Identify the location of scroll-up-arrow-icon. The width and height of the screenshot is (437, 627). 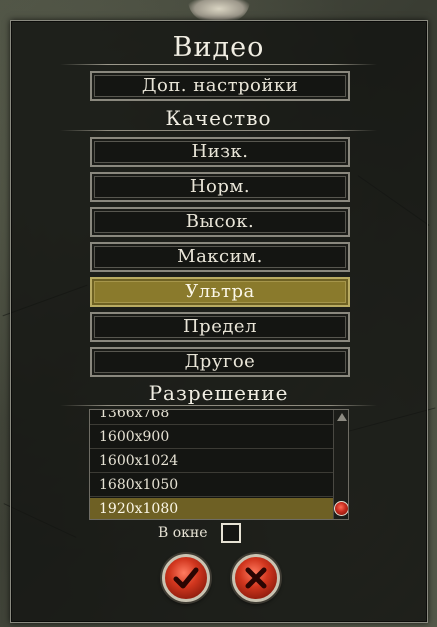
(342, 417).